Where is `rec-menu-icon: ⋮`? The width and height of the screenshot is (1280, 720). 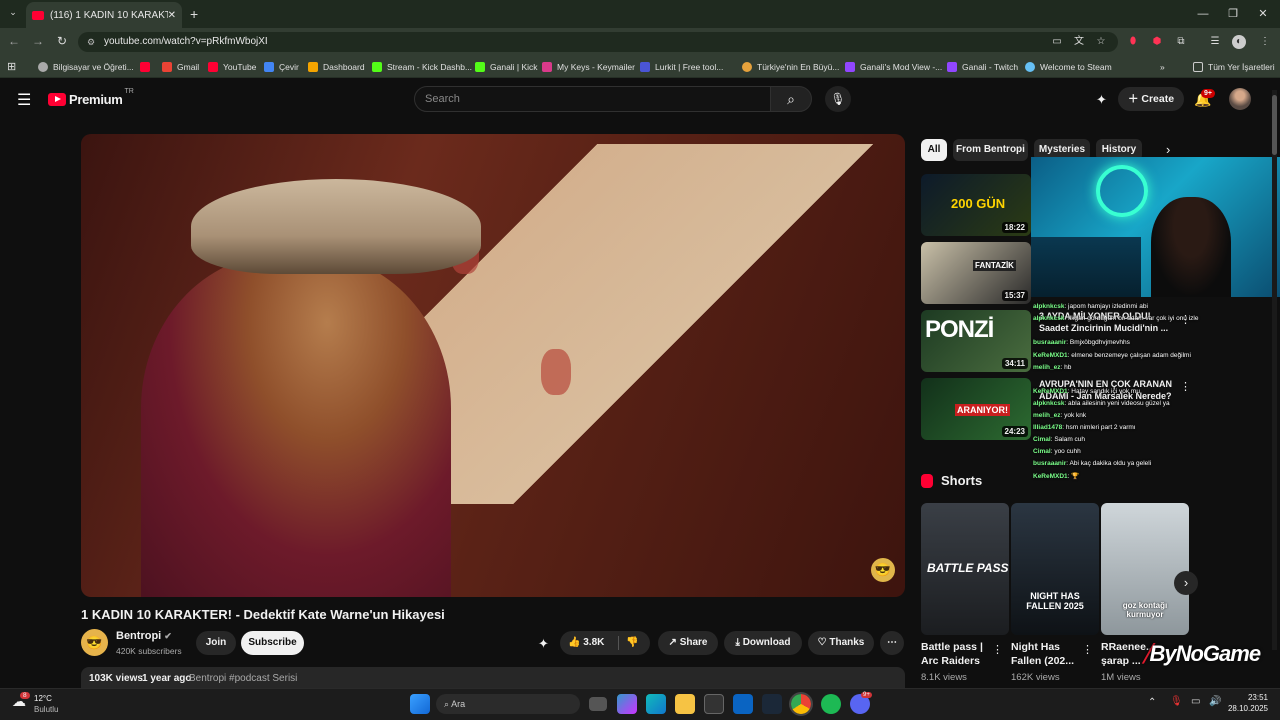
rec-menu-icon: ⋮ is located at coordinates (1185, 386).